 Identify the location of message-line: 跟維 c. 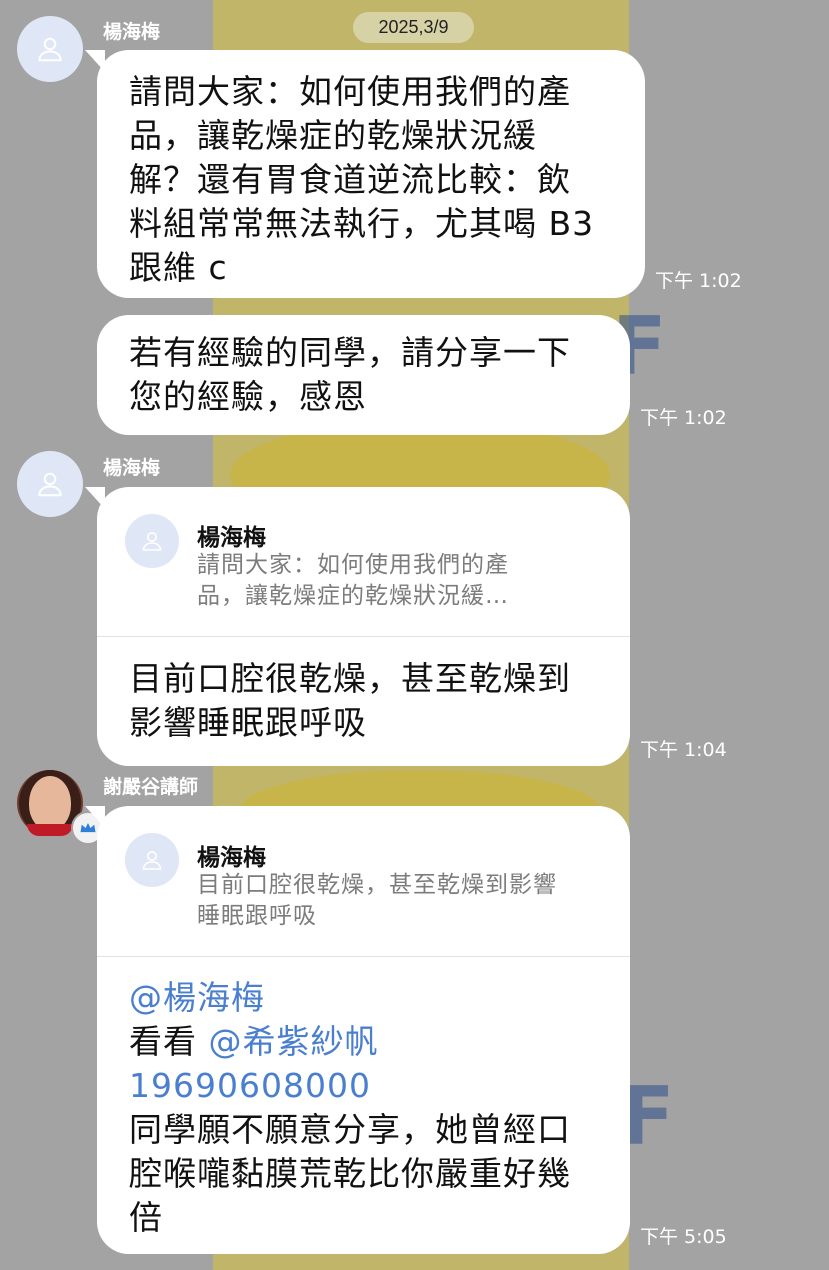
(178, 267).